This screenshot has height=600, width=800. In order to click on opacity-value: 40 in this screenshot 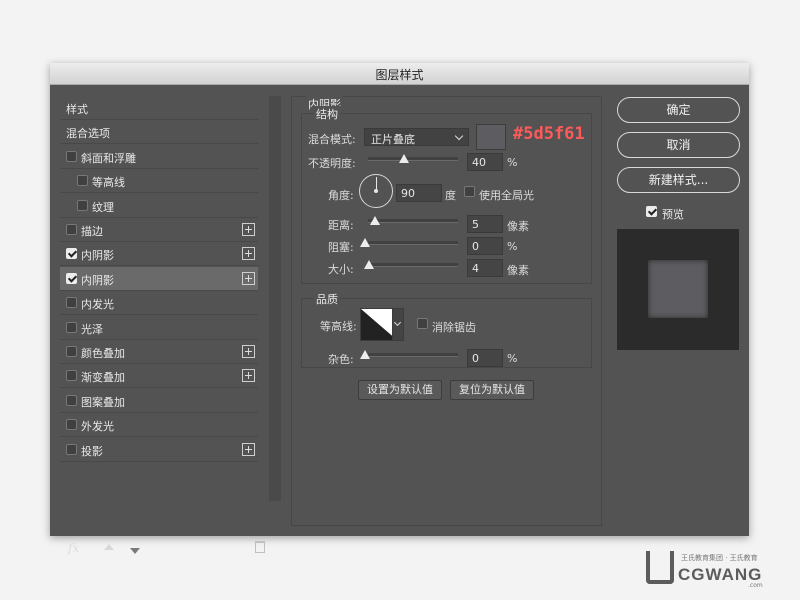, I will do `click(479, 162)`.